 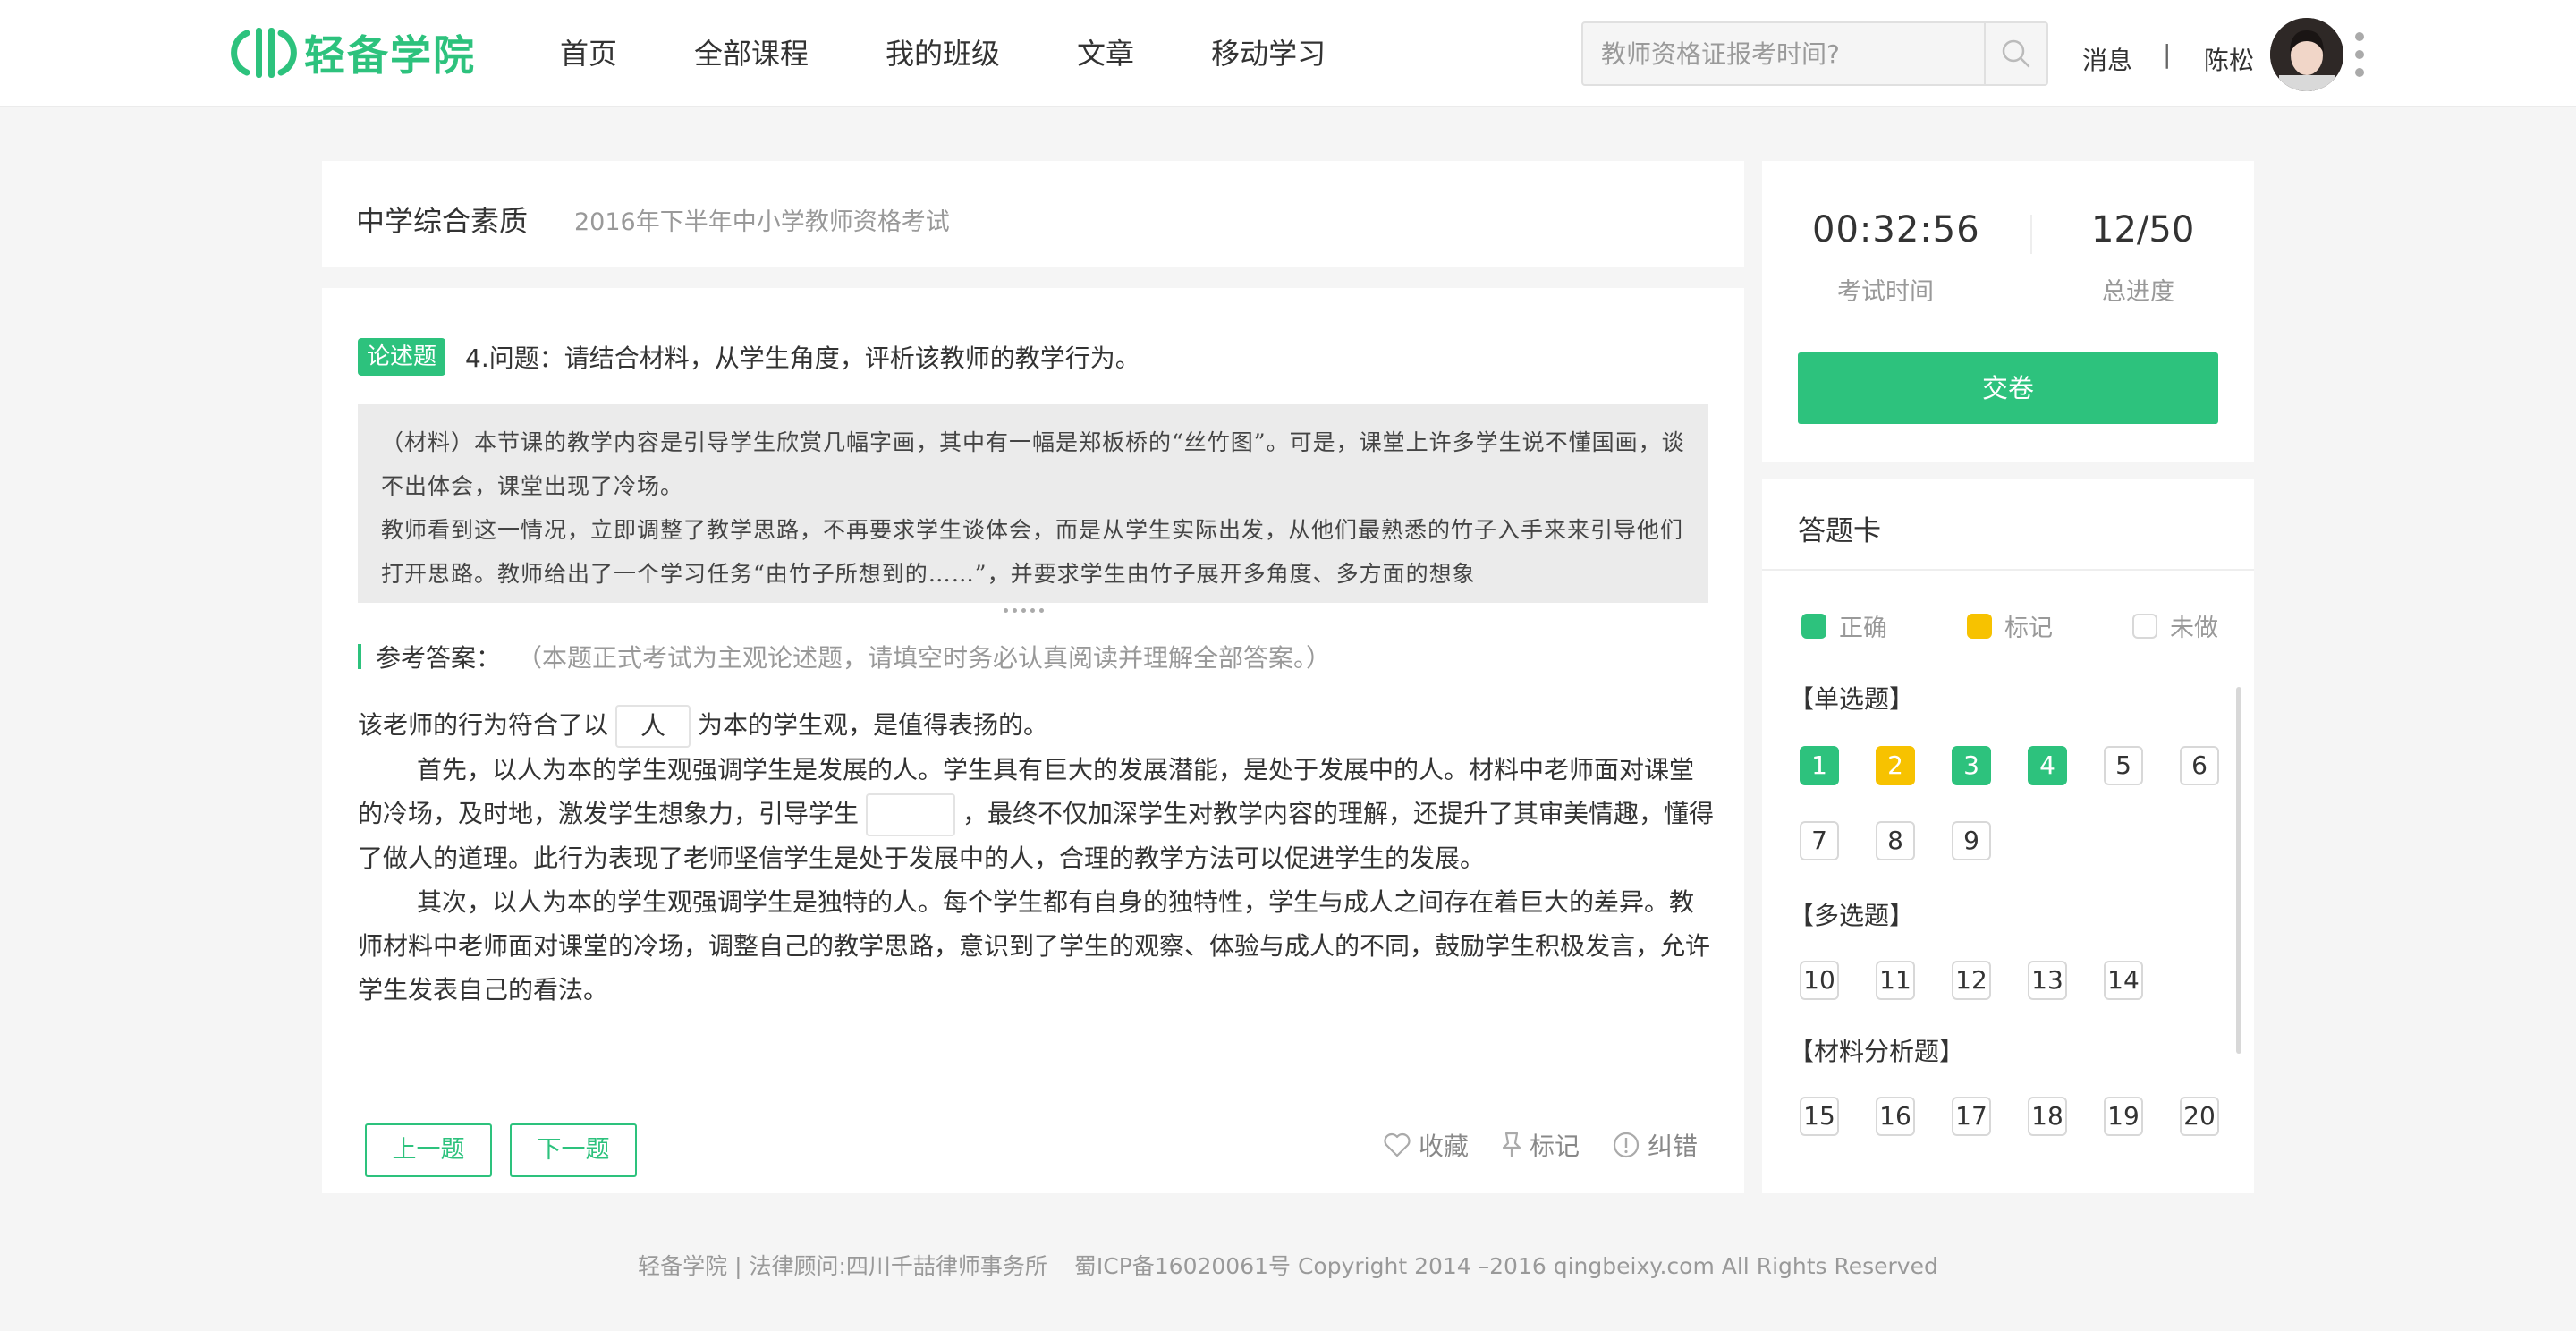 I want to click on answer-paragraph: 该老师的行为符合了以人为本的学生观，是值得表扬的。, so click(x=1037, y=726).